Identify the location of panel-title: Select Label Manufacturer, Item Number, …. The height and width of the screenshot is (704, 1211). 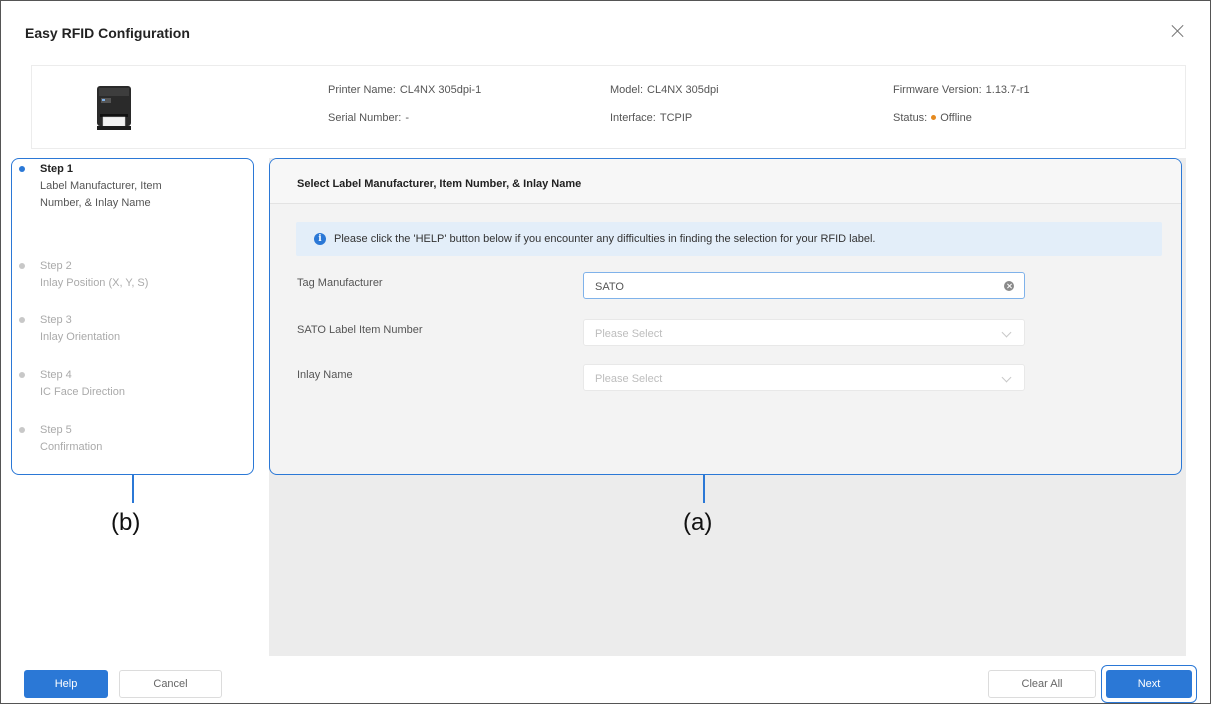
(439, 184).